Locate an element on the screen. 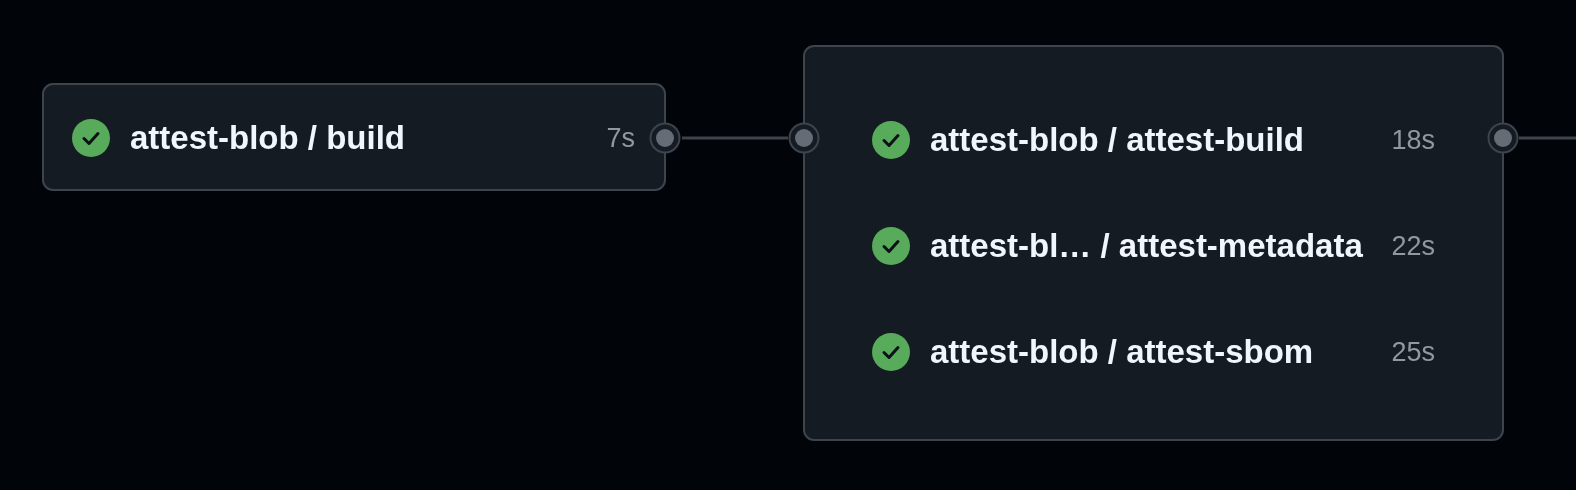 This screenshot has height=490, width=1576. job-duration: 25s is located at coordinates (1413, 352).